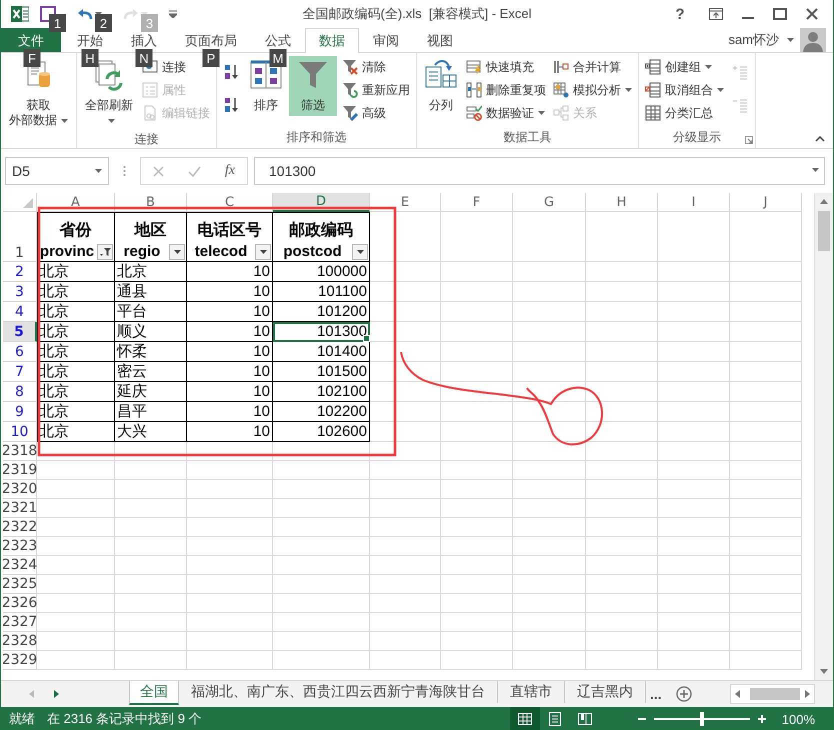 This screenshot has height=730, width=834. I want to click on group-label: 分级显示, so click(697, 137).